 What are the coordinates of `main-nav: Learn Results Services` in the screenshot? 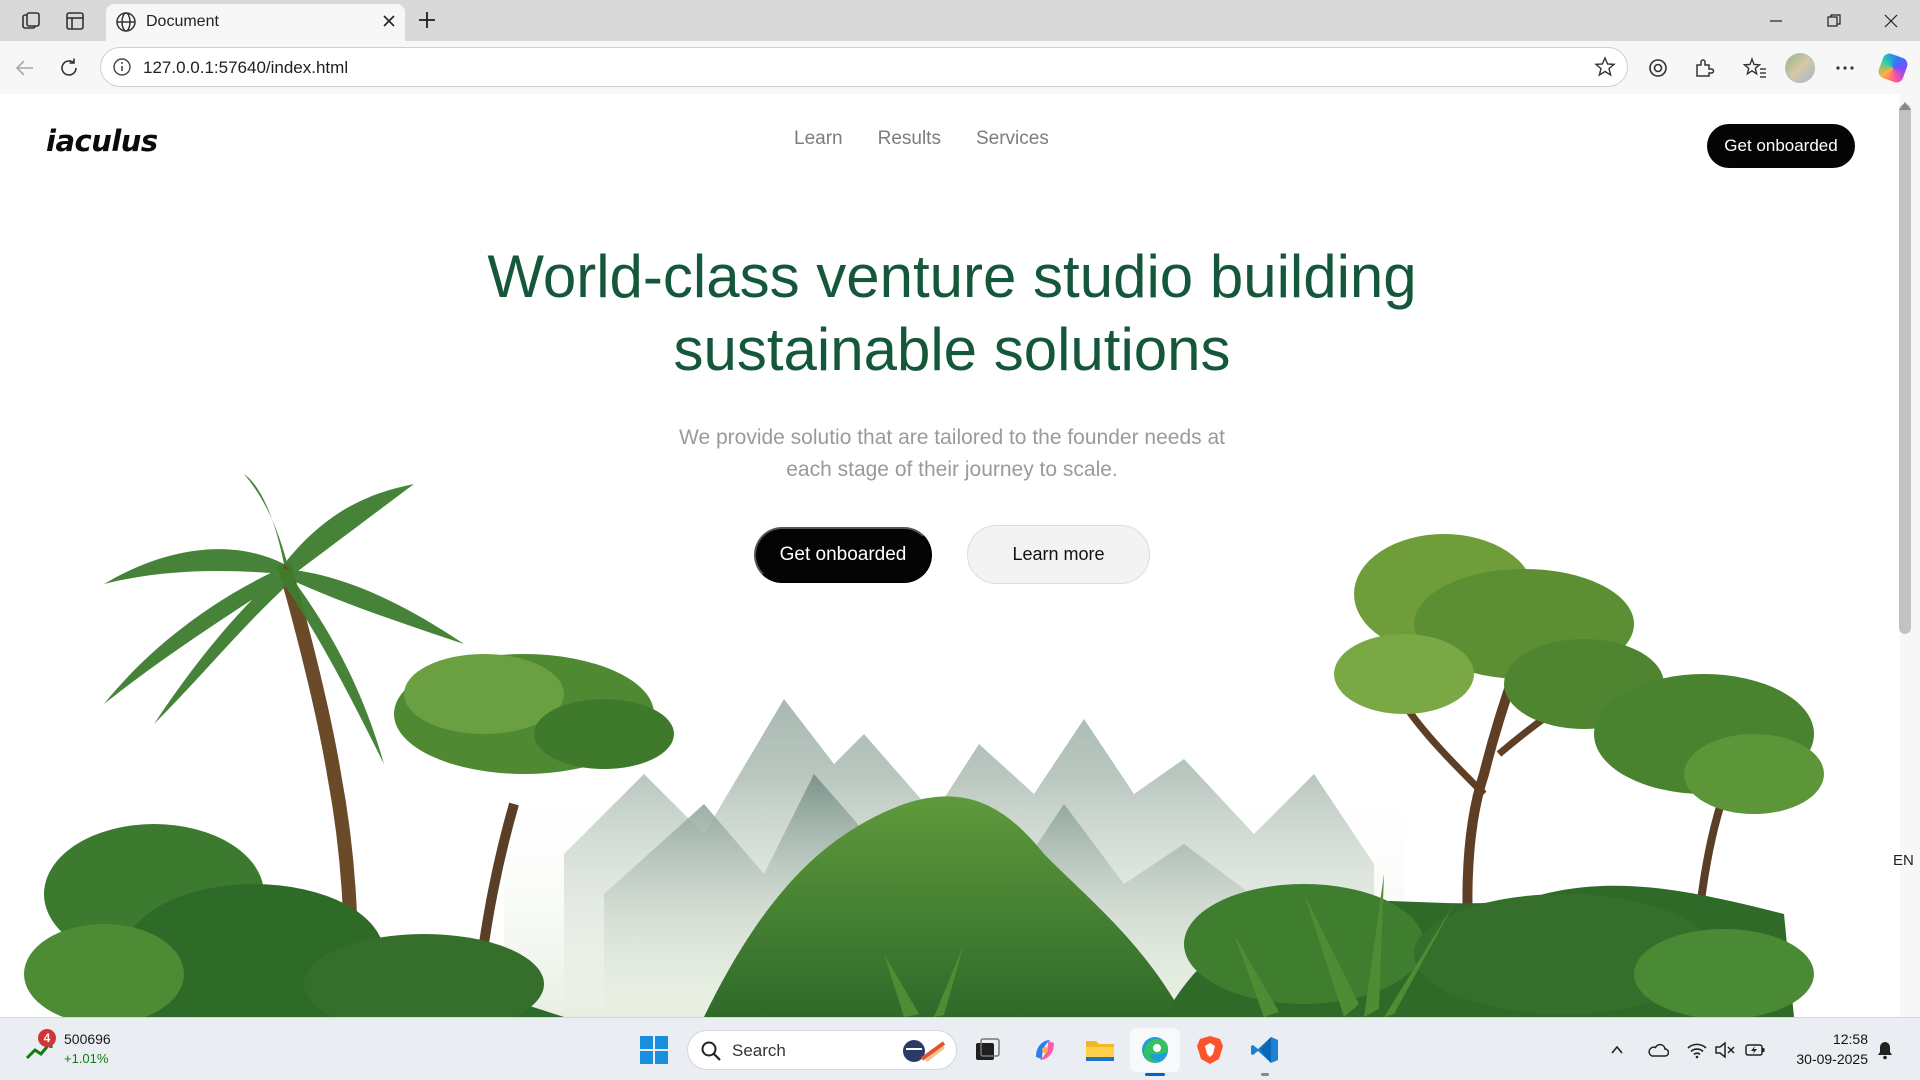 It's located at (939, 139).